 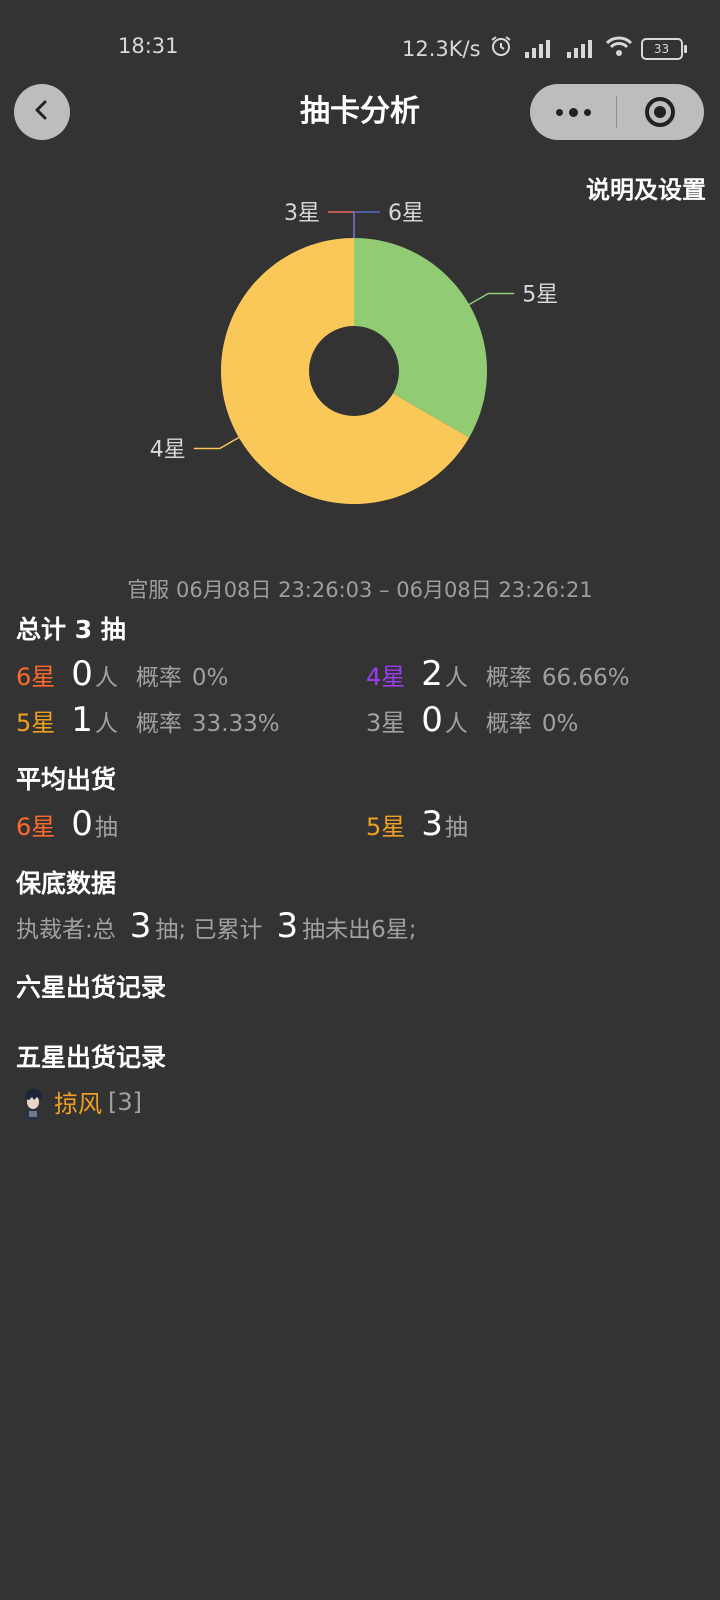 I want to click on slice-label-6星: 6星, so click(x=406, y=213).